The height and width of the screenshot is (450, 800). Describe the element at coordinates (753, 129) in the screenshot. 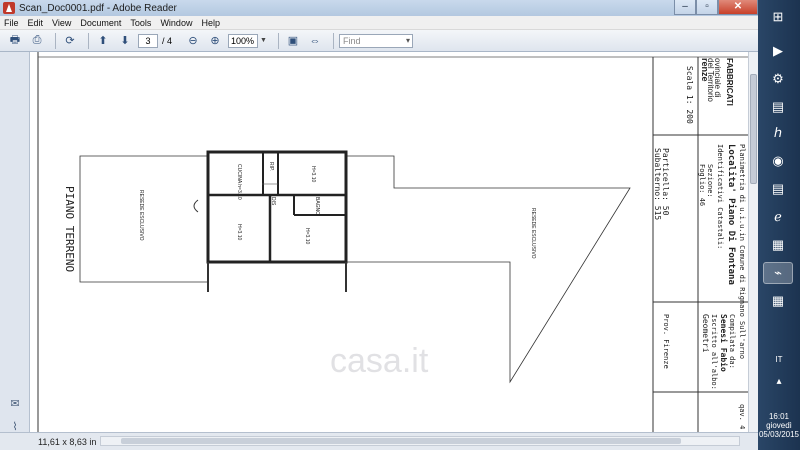

I see `vertical-scroll-thumb` at that location.